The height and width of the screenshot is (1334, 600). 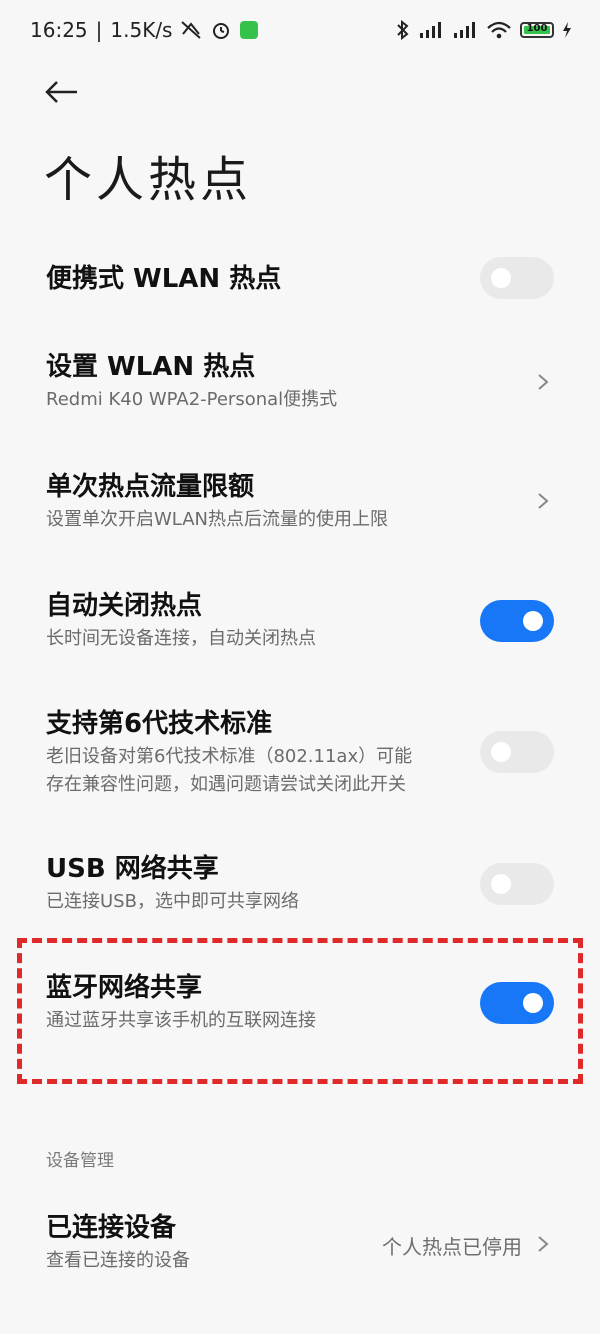 I want to click on page-title: 个人热点, so click(x=148, y=180).